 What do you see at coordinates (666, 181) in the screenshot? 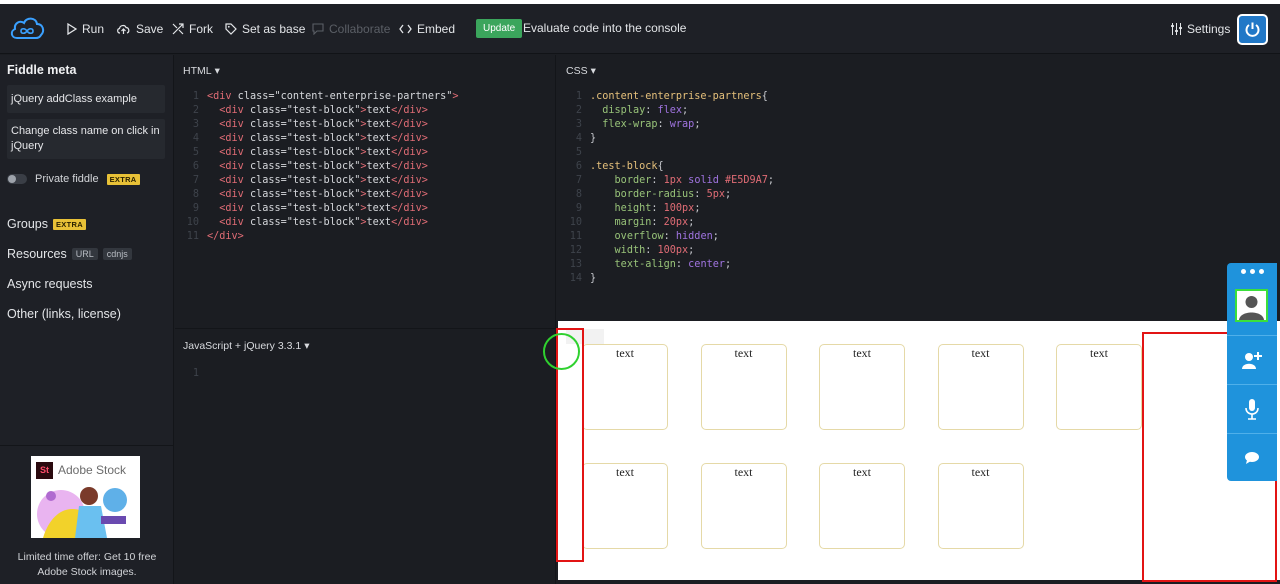
I see `code-line: 7 border: 1px solid #E5D9A7;` at bounding box center [666, 181].